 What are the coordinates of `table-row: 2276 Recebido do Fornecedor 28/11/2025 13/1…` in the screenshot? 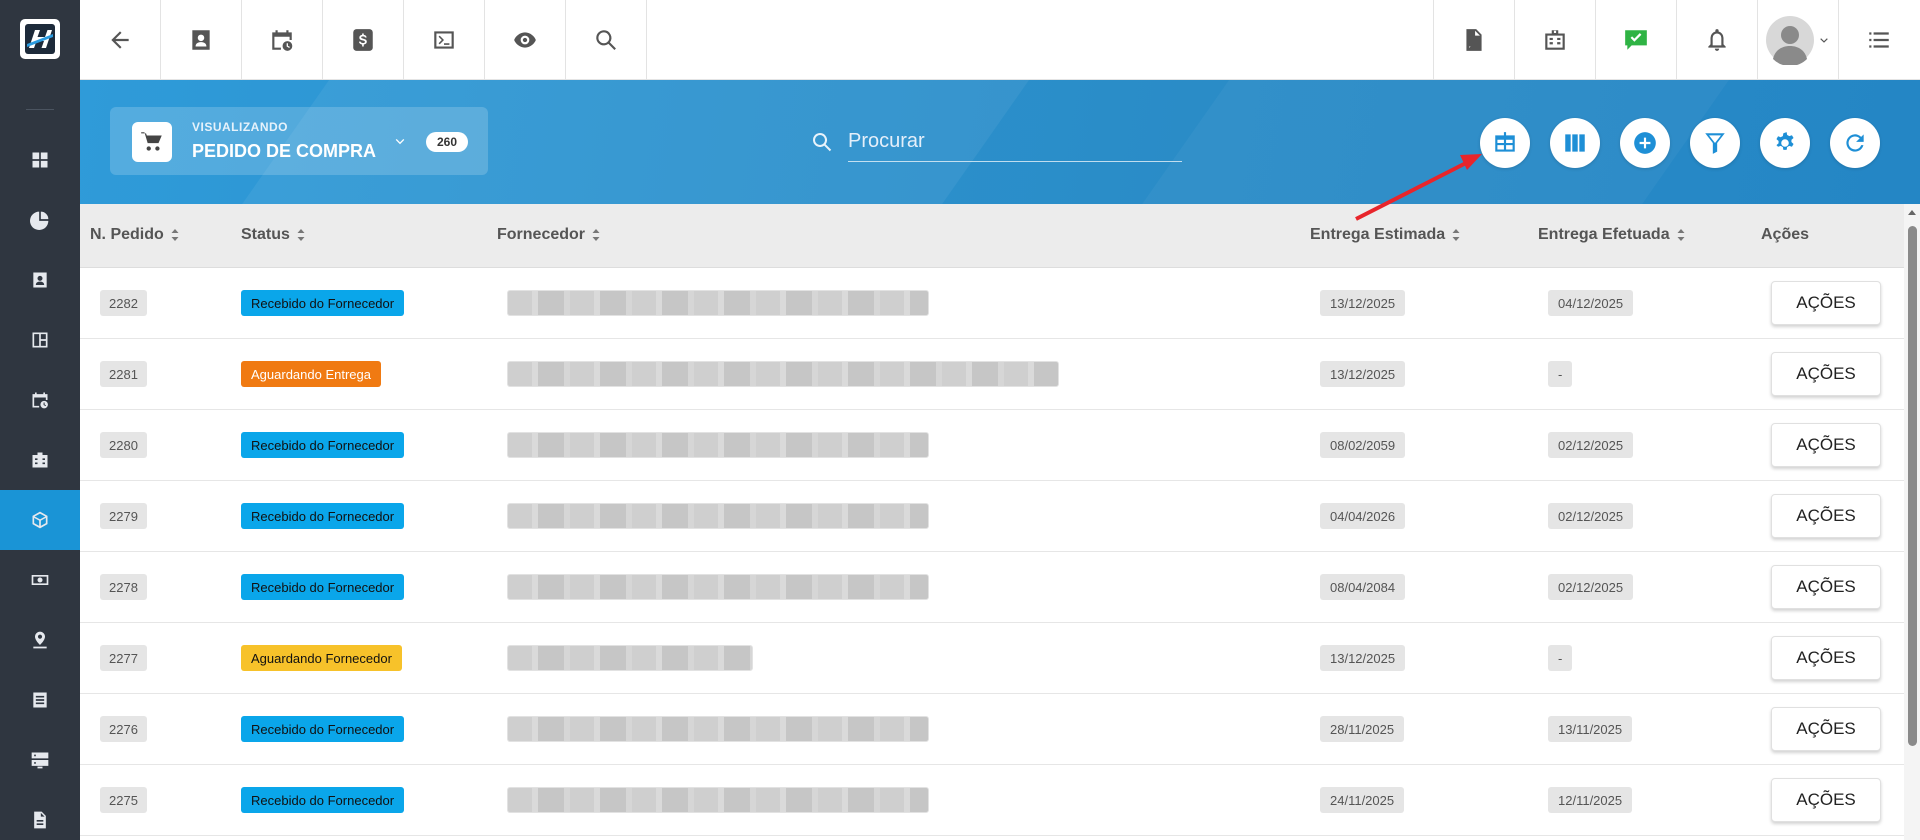 It's located at (992, 729).